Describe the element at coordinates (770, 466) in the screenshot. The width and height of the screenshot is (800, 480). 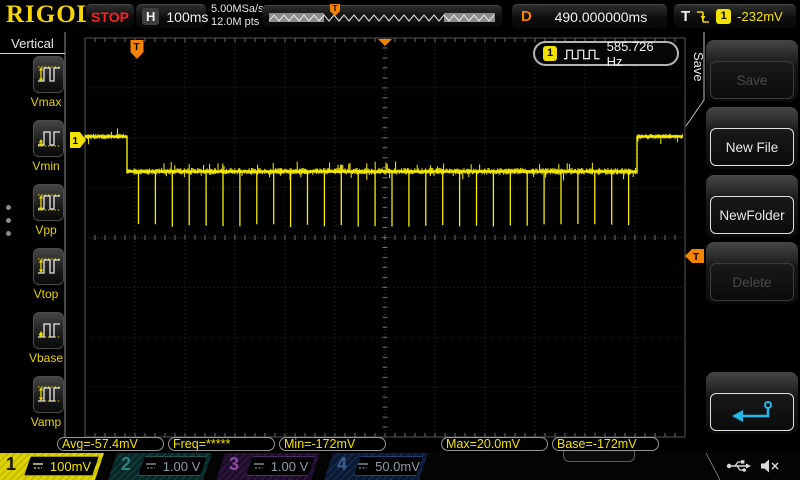
I see `speaker-muted-icon` at that location.